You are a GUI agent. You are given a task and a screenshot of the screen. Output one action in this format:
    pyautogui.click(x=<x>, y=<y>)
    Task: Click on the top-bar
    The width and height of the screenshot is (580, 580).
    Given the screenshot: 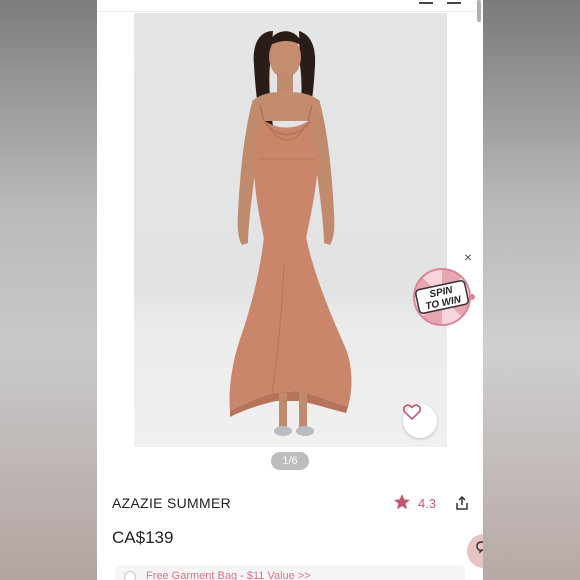 What is the action you would take?
    pyautogui.click(x=290, y=6)
    